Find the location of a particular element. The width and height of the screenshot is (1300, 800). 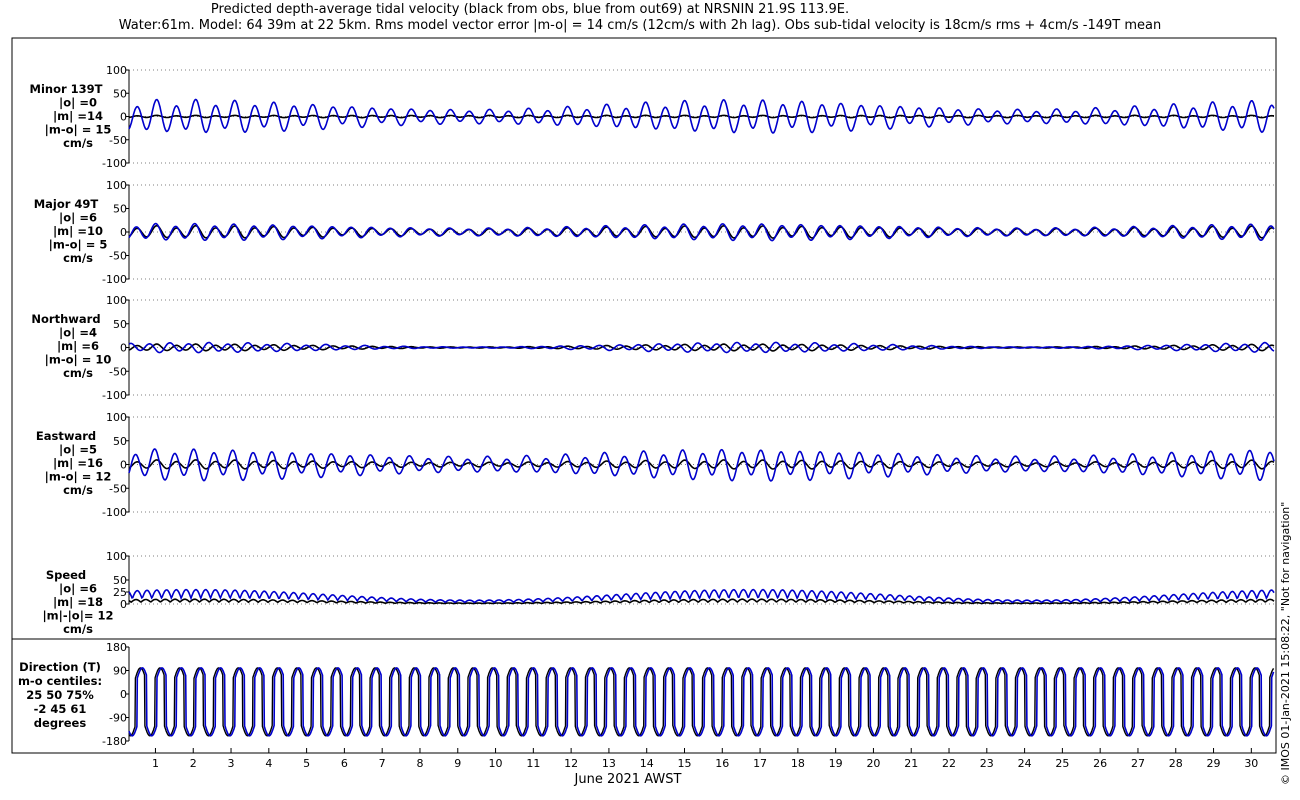

x-tick-label: 4 is located at coordinates (268, 763).